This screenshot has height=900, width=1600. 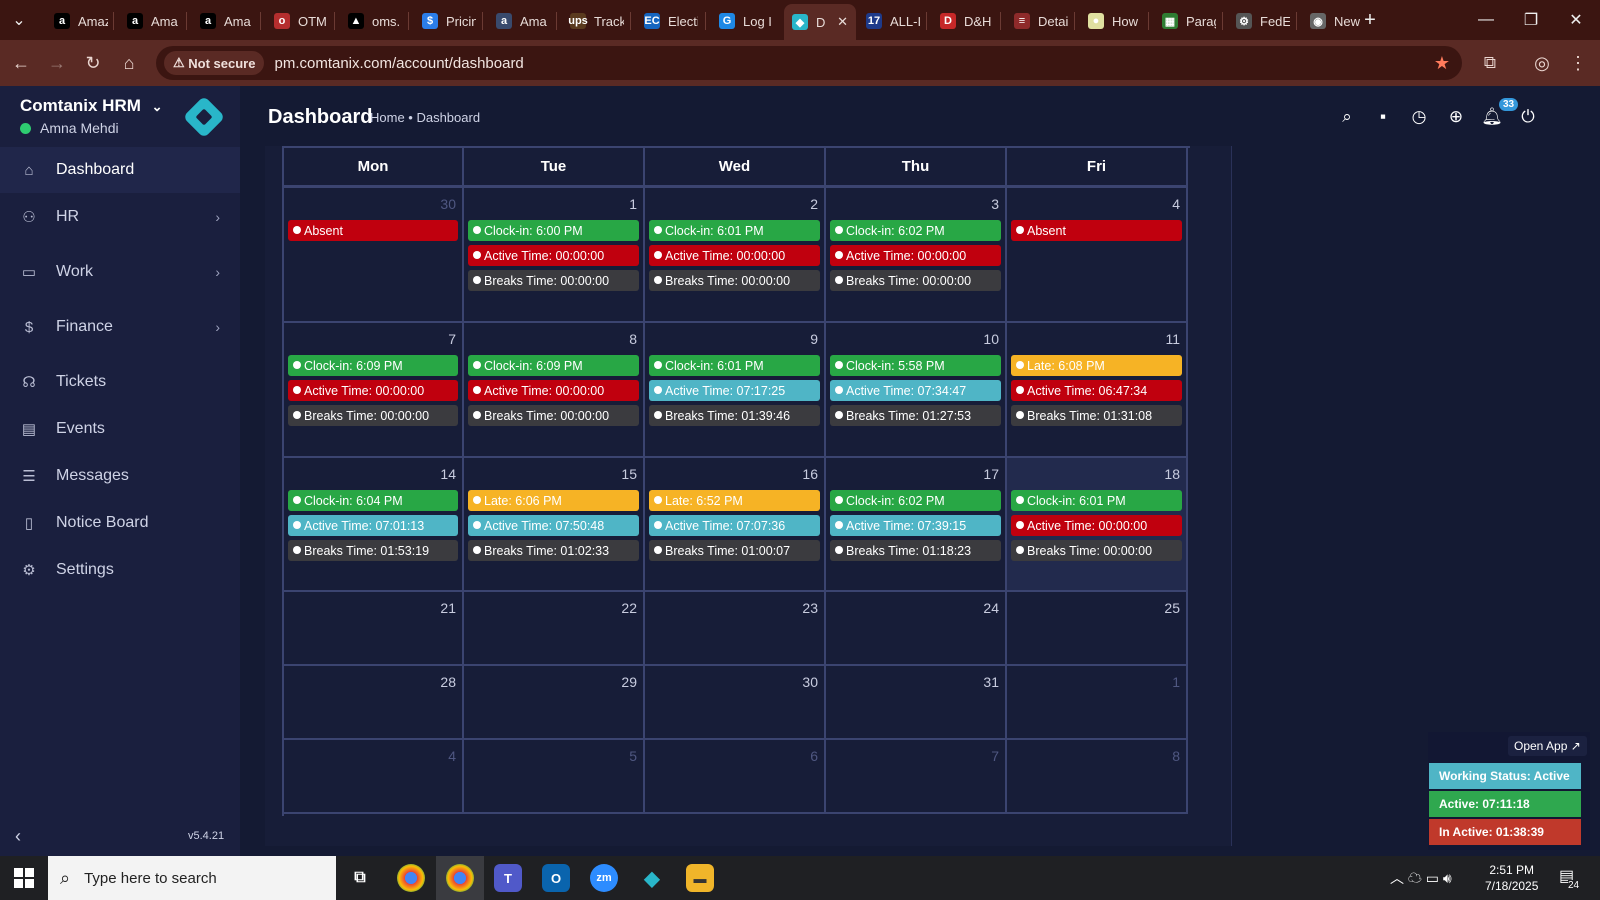 What do you see at coordinates (1037, 21) in the screenshot?
I see `browser-tab: ≡ Detai` at bounding box center [1037, 21].